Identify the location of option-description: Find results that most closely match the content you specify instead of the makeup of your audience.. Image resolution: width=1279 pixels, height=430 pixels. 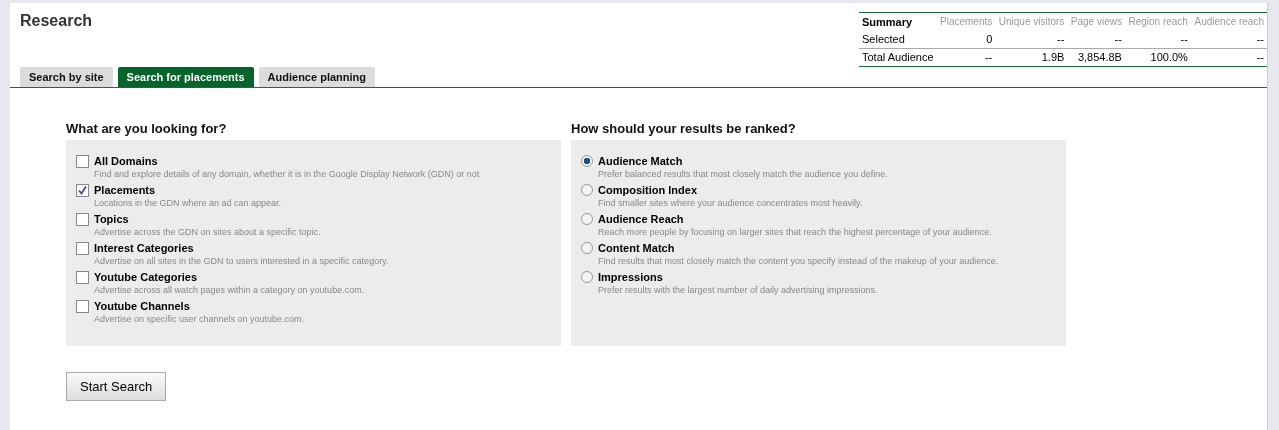
(798, 261).